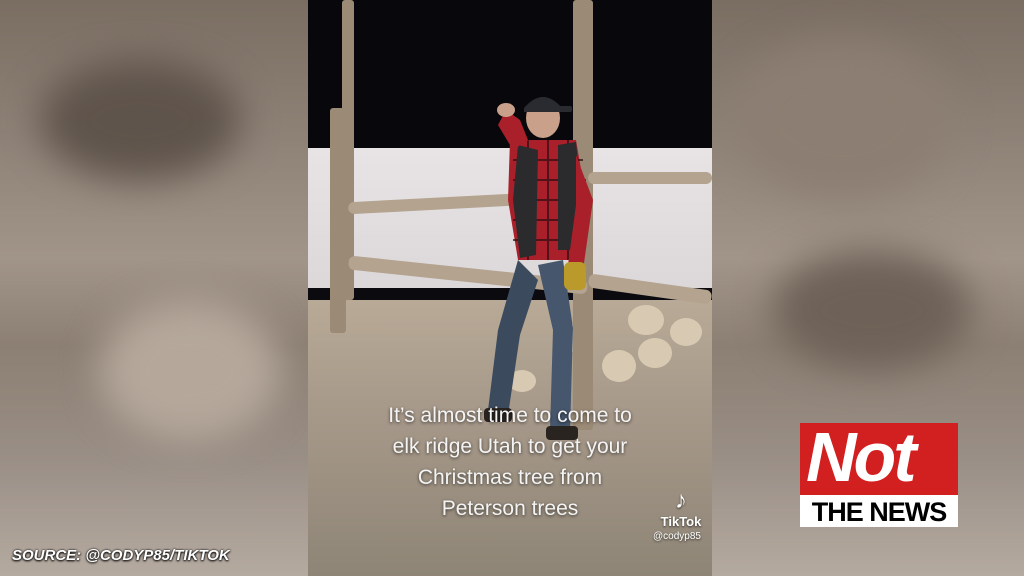  I want to click on not-the-news-logo: Not THE NEWS, so click(879, 475).